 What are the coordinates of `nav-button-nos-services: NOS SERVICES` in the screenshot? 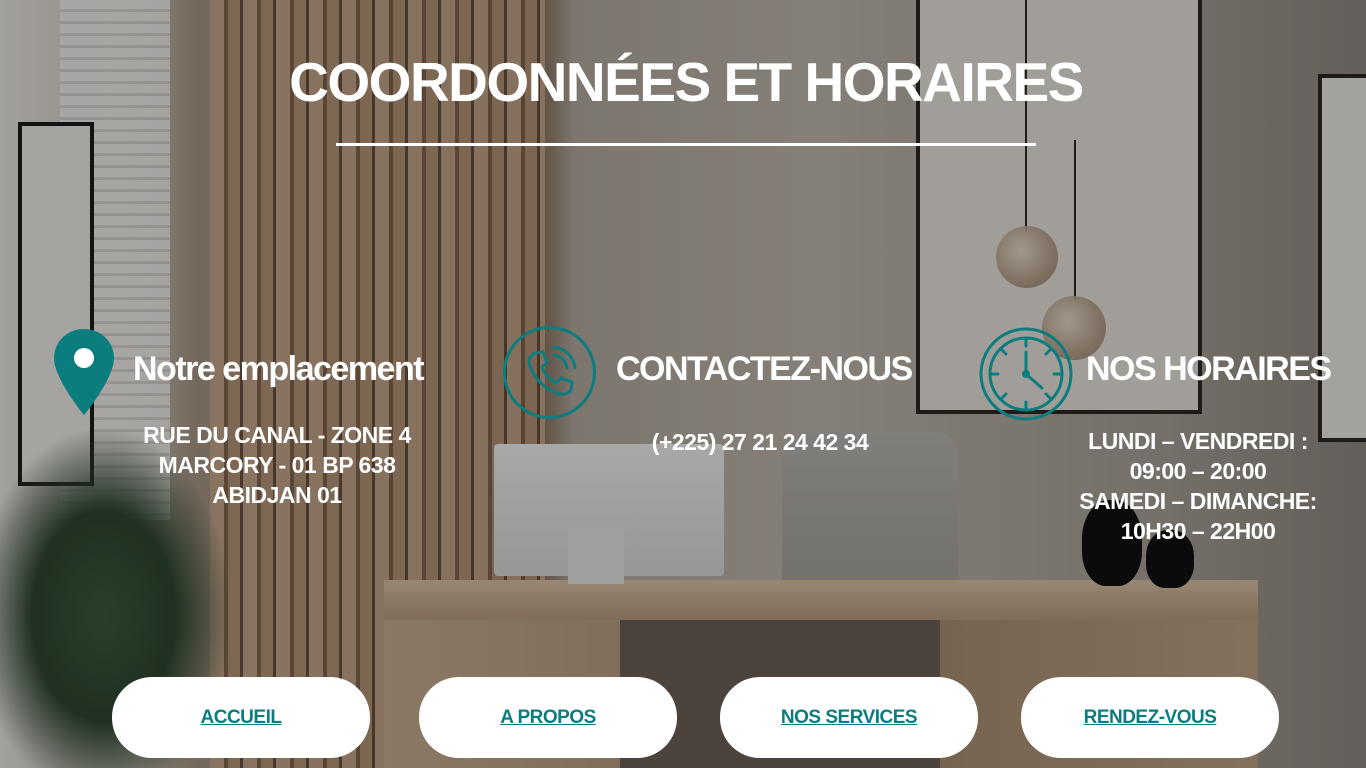 It's located at (849, 717).